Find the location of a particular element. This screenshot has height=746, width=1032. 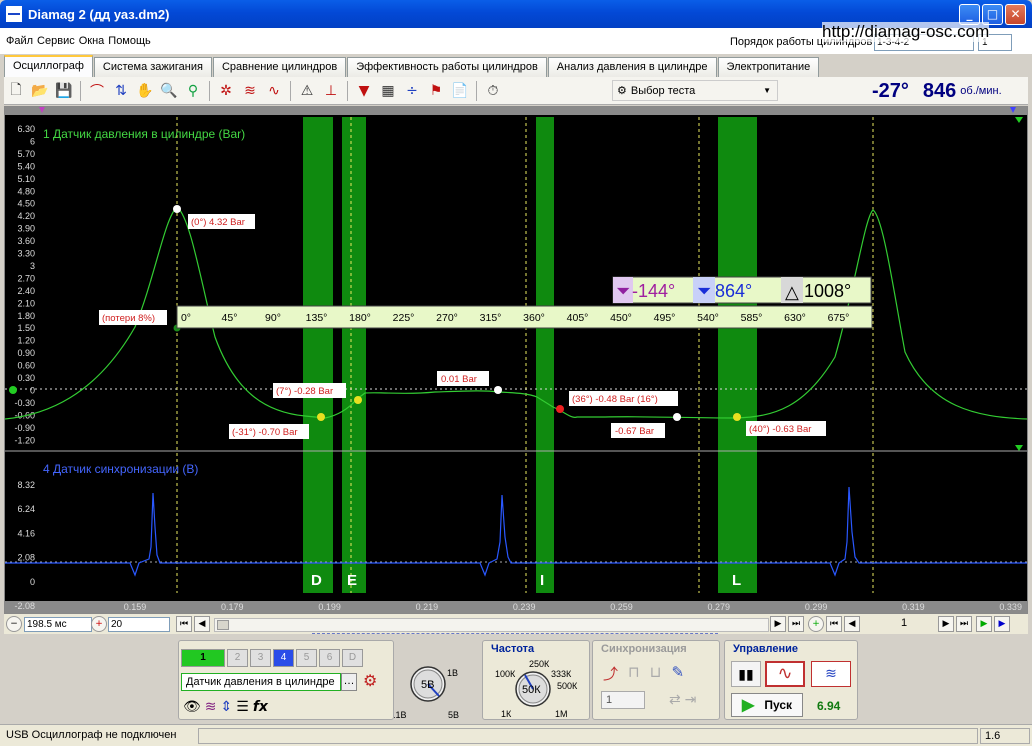

auto-tool-icon: ⚠ is located at coordinates (307, 91).